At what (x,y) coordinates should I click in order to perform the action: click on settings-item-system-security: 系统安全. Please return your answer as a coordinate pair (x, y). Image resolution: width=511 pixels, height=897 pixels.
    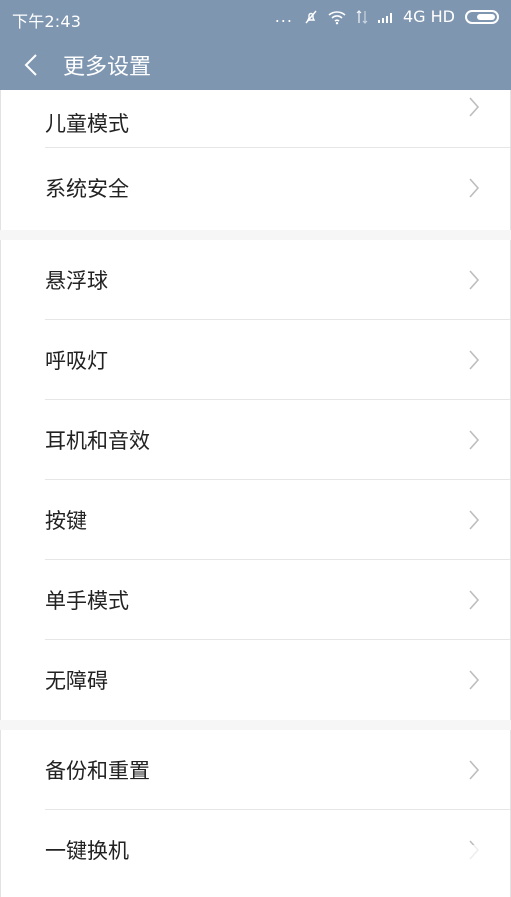
    Looking at the image, I should click on (255, 188).